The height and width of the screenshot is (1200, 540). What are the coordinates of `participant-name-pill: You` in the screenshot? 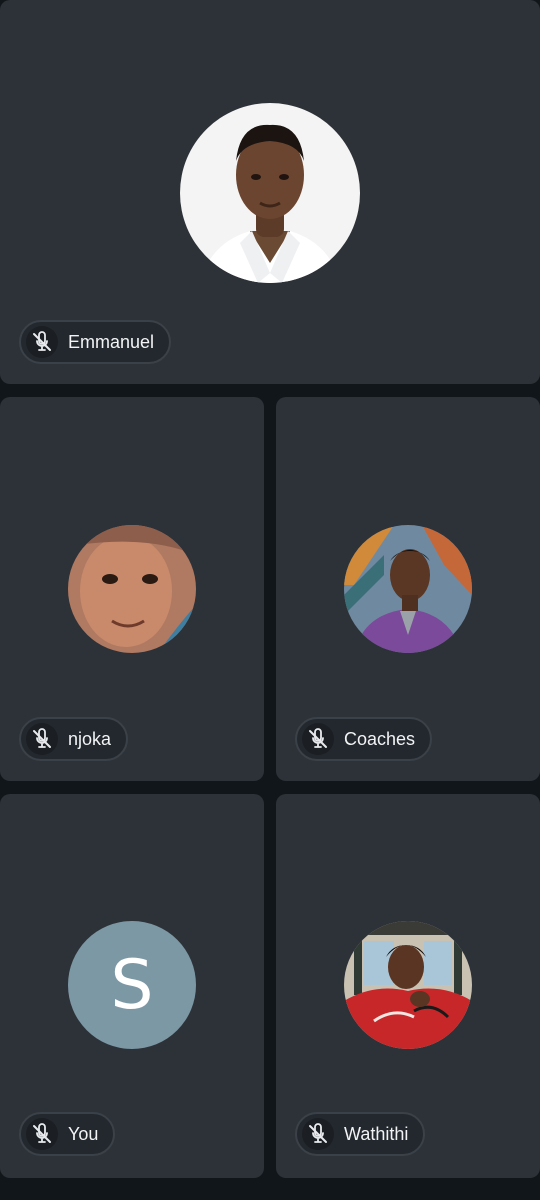 It's located at (67, 1134).